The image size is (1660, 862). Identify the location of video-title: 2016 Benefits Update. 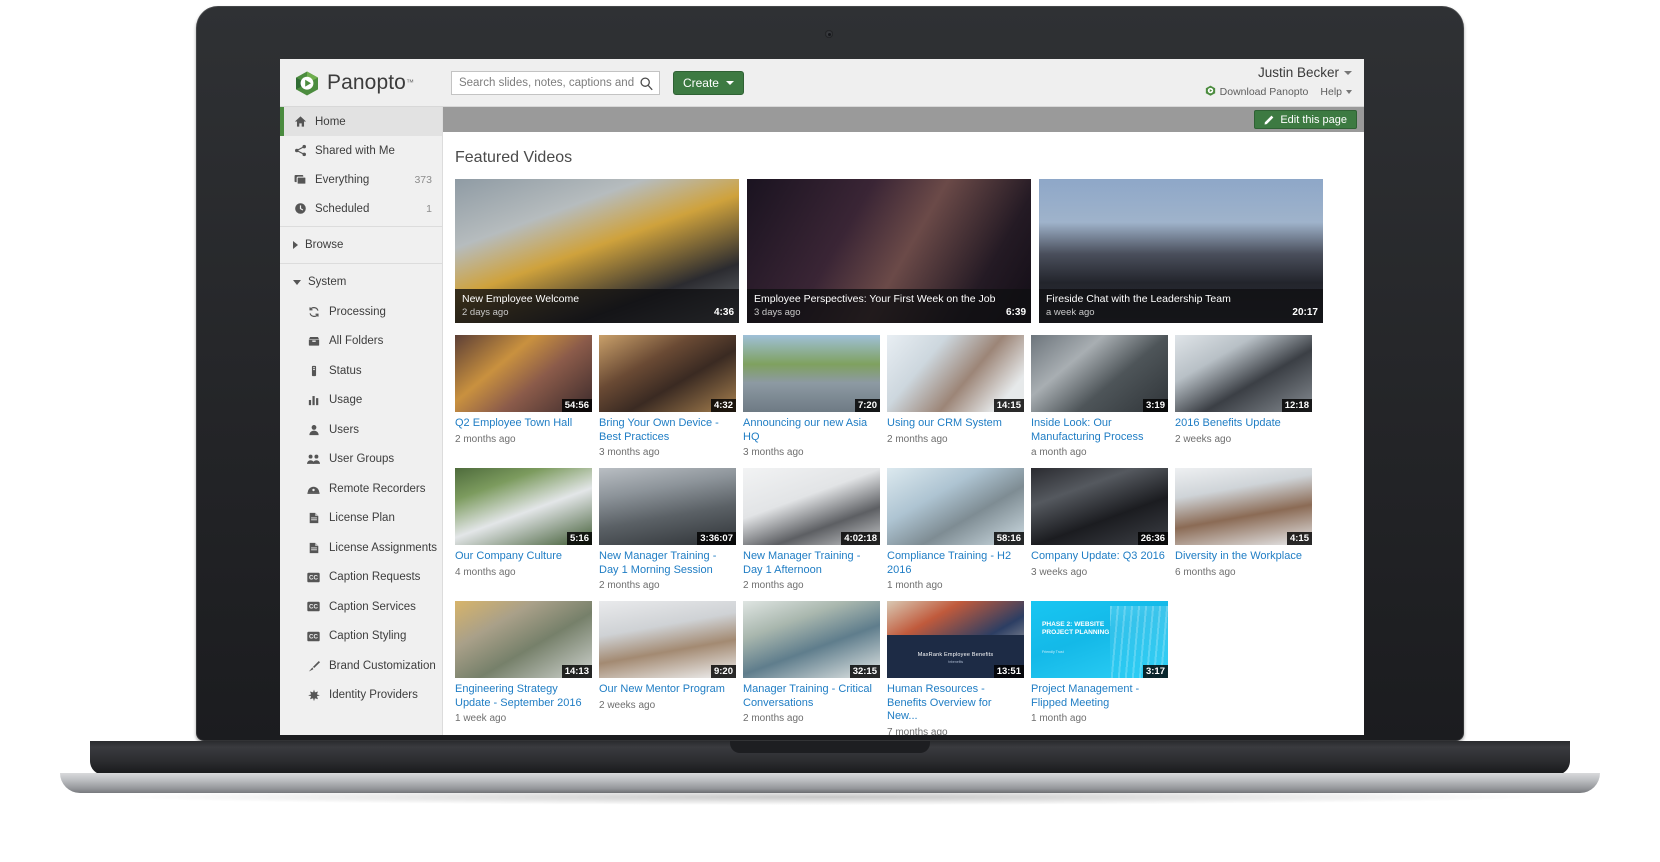
(1243, 424).